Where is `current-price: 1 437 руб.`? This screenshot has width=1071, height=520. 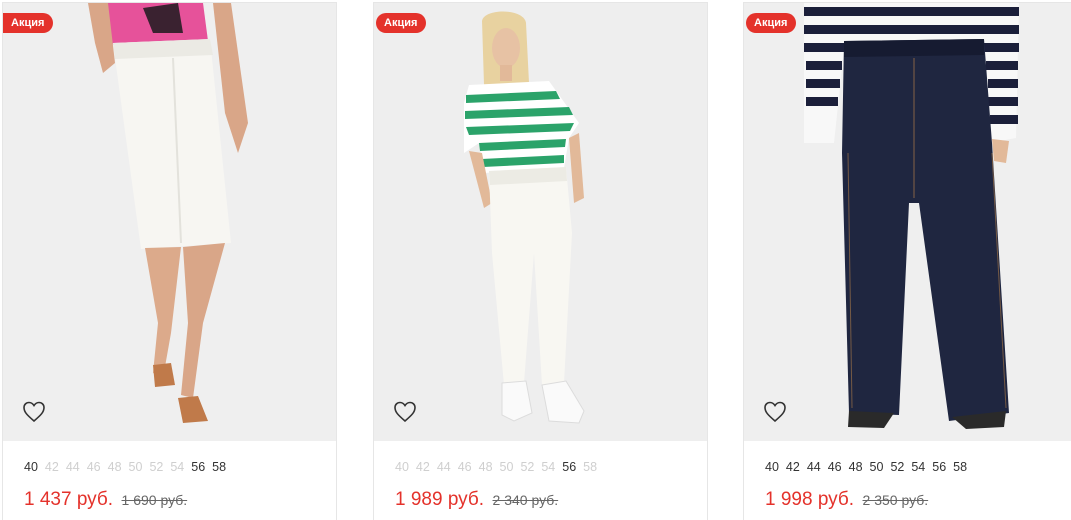
current-price: 1 437 руб. is located at coordinates (69, 499).